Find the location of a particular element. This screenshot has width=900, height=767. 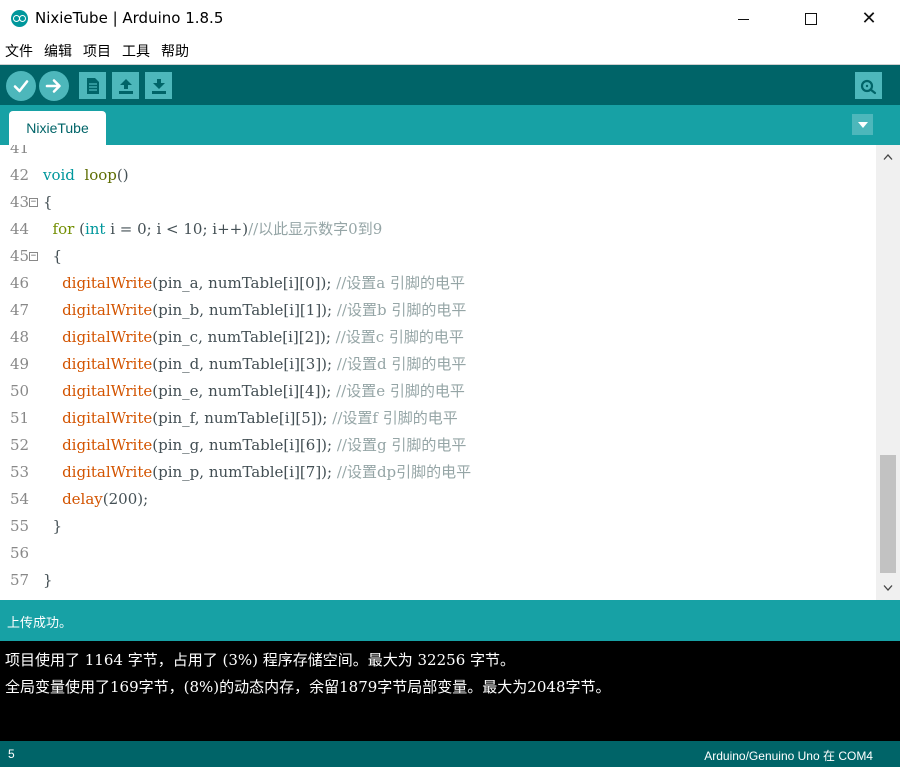

menu-help: 帮助 is located at coordinates (175, 51).